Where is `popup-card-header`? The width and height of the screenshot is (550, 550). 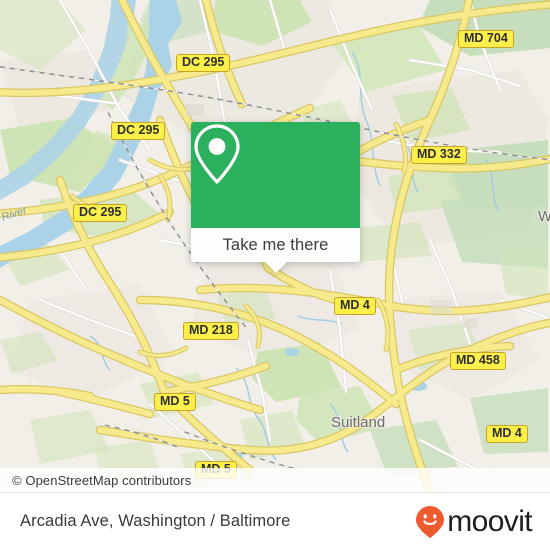 popup-card-header is located at coordinates (275, 175).